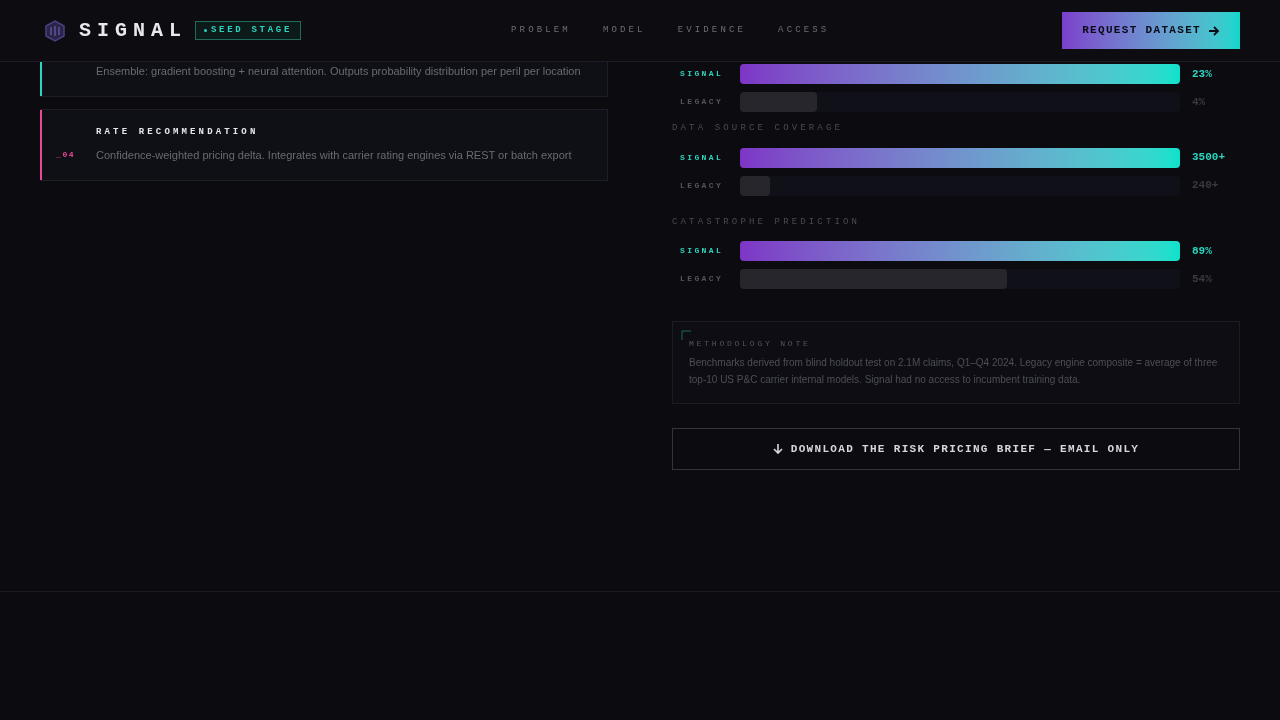 Image resolution: width=1280 pixels, height=720 pixels. I want to click on step-title: RATE RECOMMENDATION, so click(178, 132).